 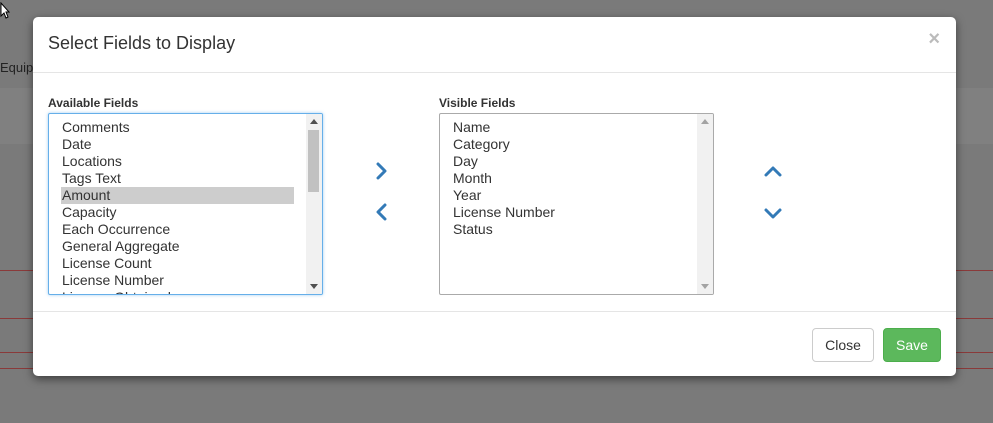 I want to click on close-button: Close, so click(x=843, y=345).